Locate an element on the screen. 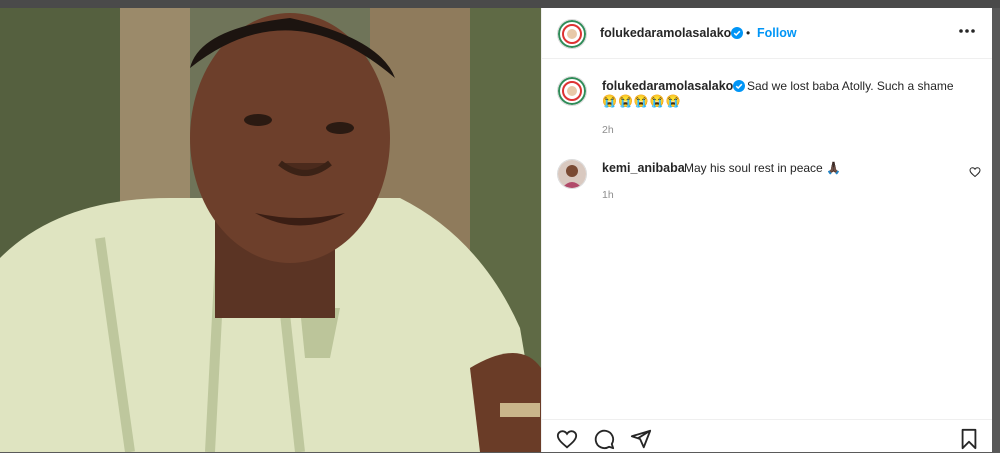 This screenshot has width=1000, height=453. more-options-icon is located at coordinates (967, 31).